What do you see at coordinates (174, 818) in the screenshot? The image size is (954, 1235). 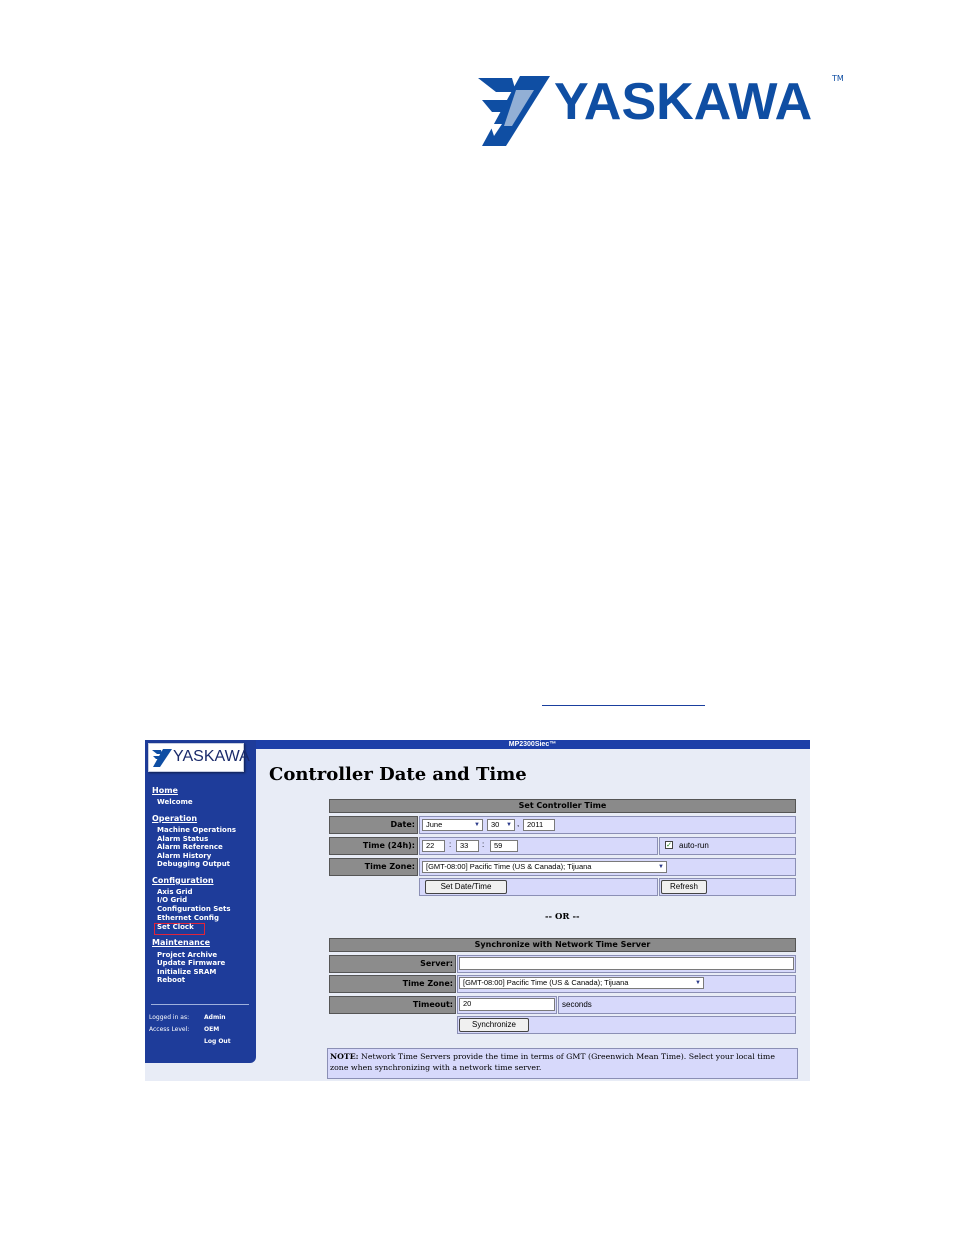 I see `nav-operation: Operation` at bounding box center [174, 818].